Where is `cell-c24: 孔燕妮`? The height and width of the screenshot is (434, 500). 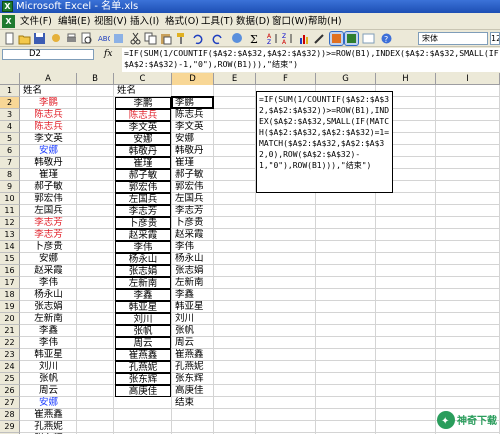 cell-c24: 孔燕妮 is located at coordinates (143, 367).